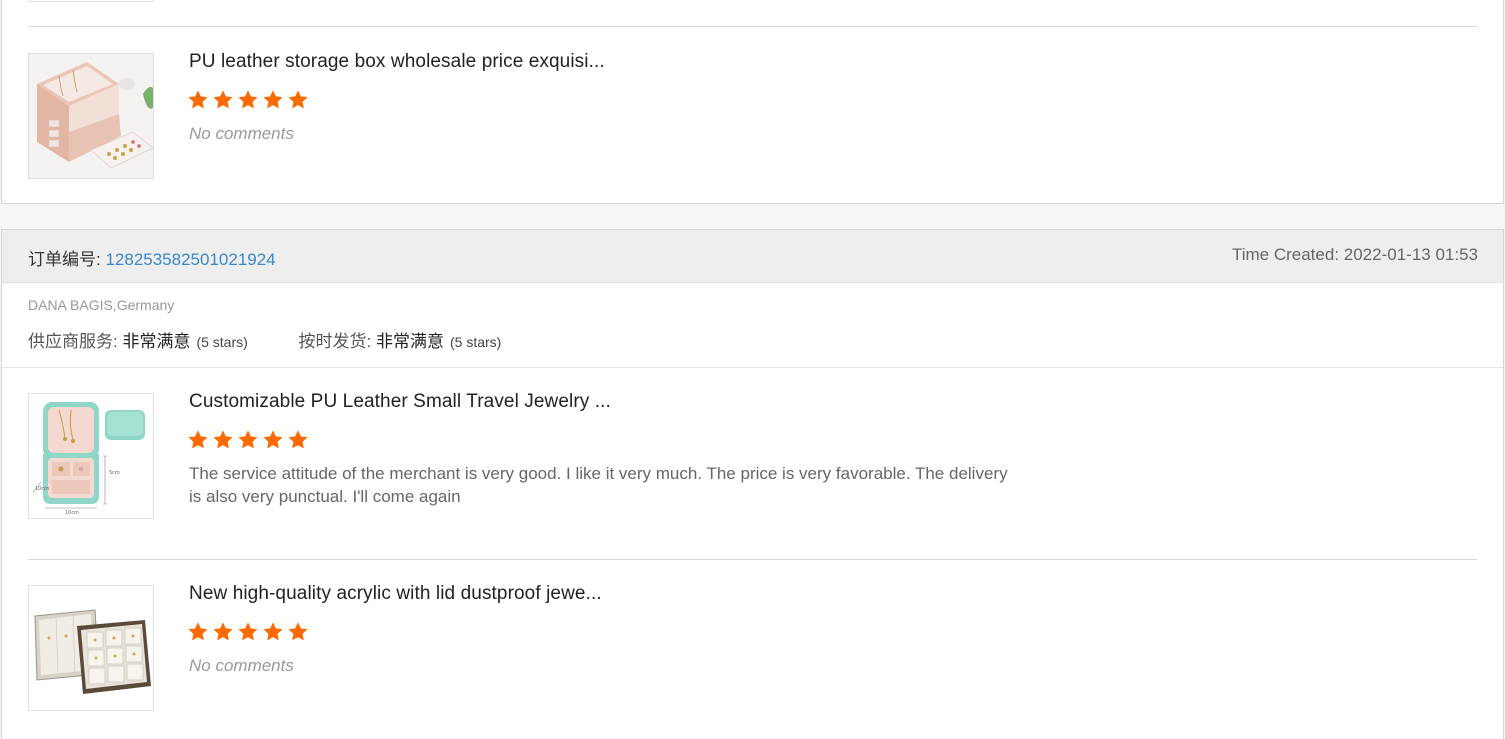  I want to click on time-created-value: 2022-01-13 01:53, so click(1410, 254).